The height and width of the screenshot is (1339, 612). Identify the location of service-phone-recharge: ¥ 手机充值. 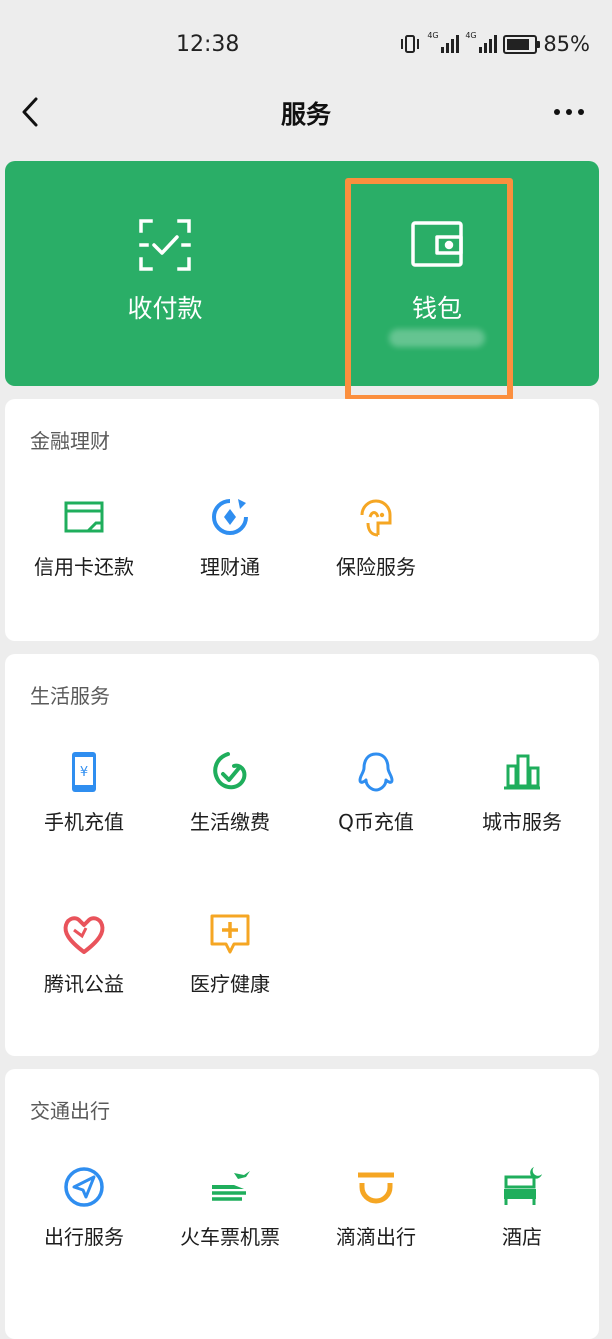
(84, 792).